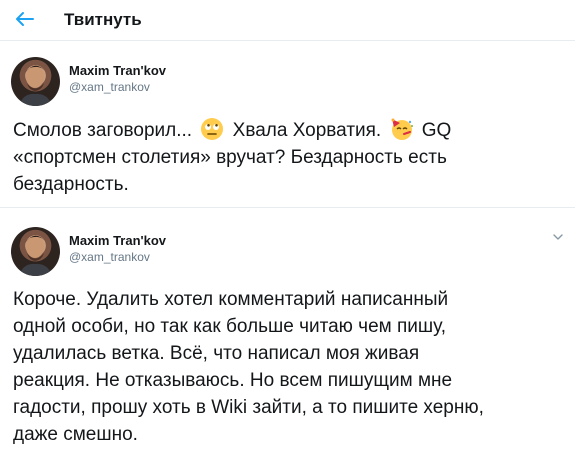  I want to click on tweet-text-line: даже смешно., so click(75, 434).